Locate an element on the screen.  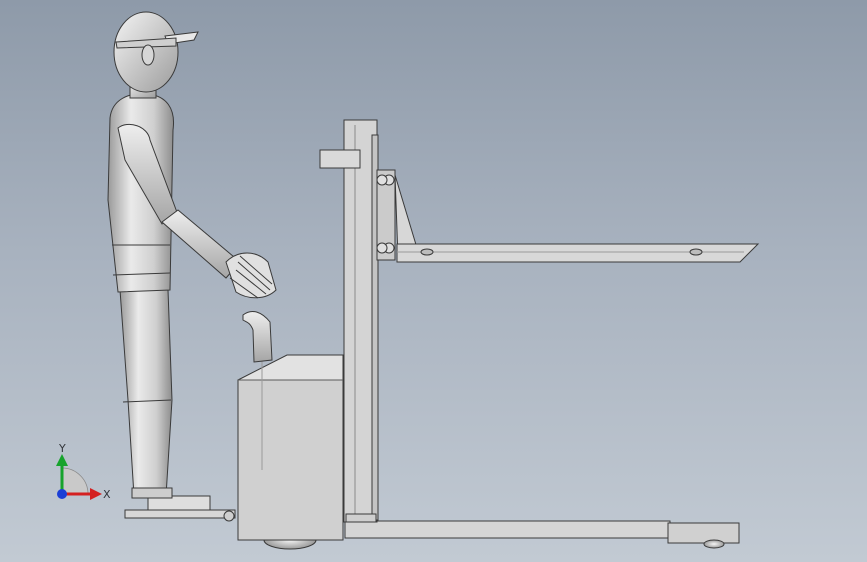
eye-icon is located at coordinates (148, 55).